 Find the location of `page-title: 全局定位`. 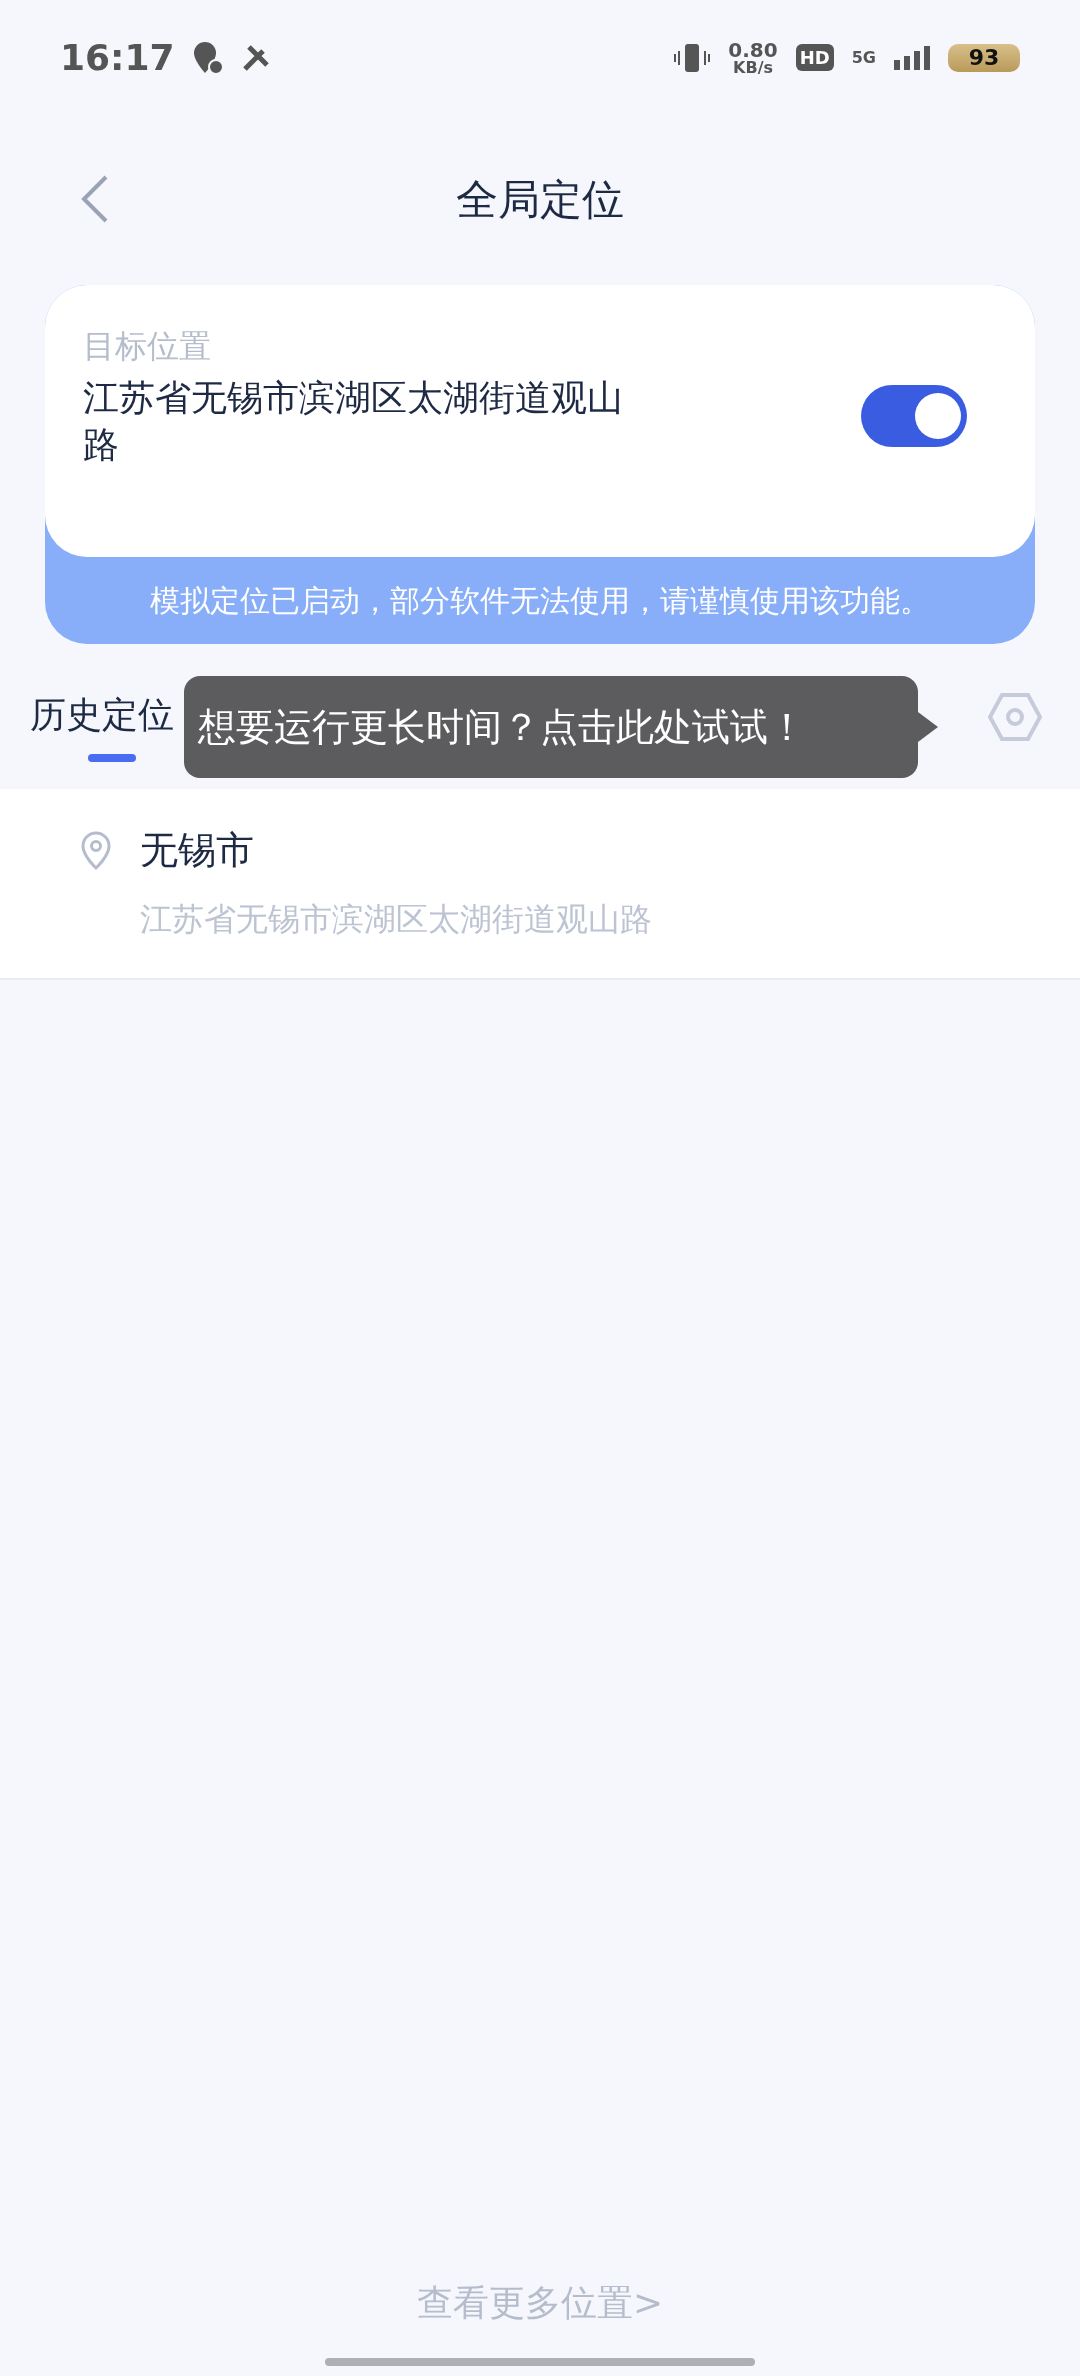

page-title: 全局定位 is located at coordinates (540, 200).